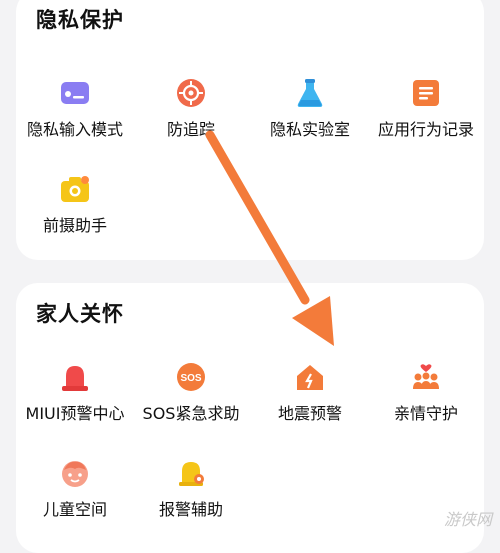  I want to click on svg-text: SOS, so click(190, 378).